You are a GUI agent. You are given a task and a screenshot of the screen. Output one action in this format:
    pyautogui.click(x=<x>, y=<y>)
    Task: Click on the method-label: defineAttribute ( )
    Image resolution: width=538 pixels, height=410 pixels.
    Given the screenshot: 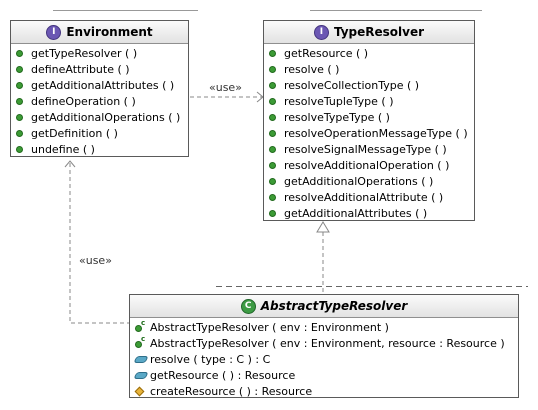 What is the action you would take?
    pyautogui.click(x=80, y=69)
    